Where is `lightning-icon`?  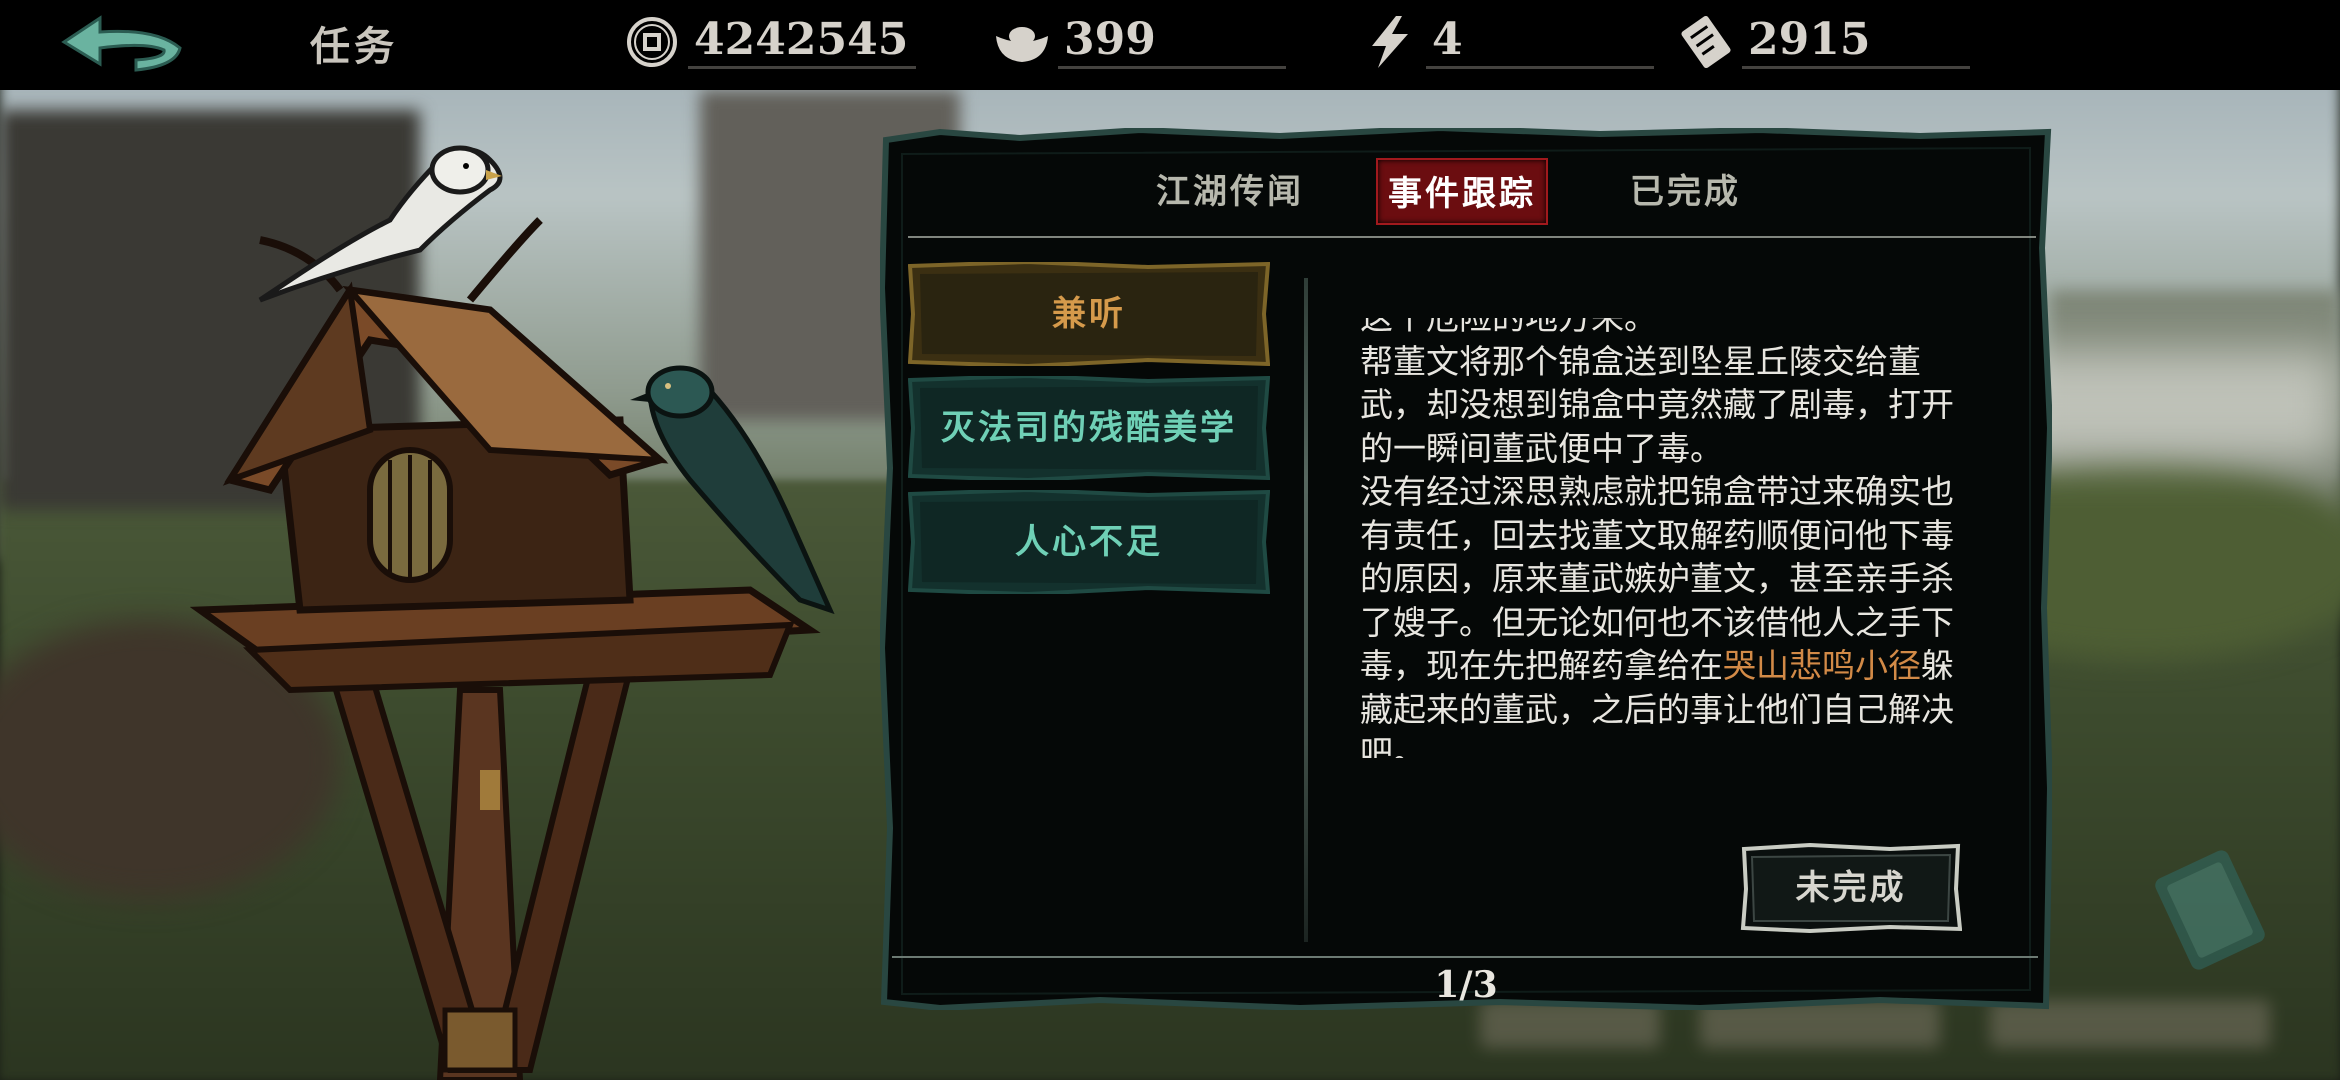
lightning-icon is located at coordinates (1390, 42).